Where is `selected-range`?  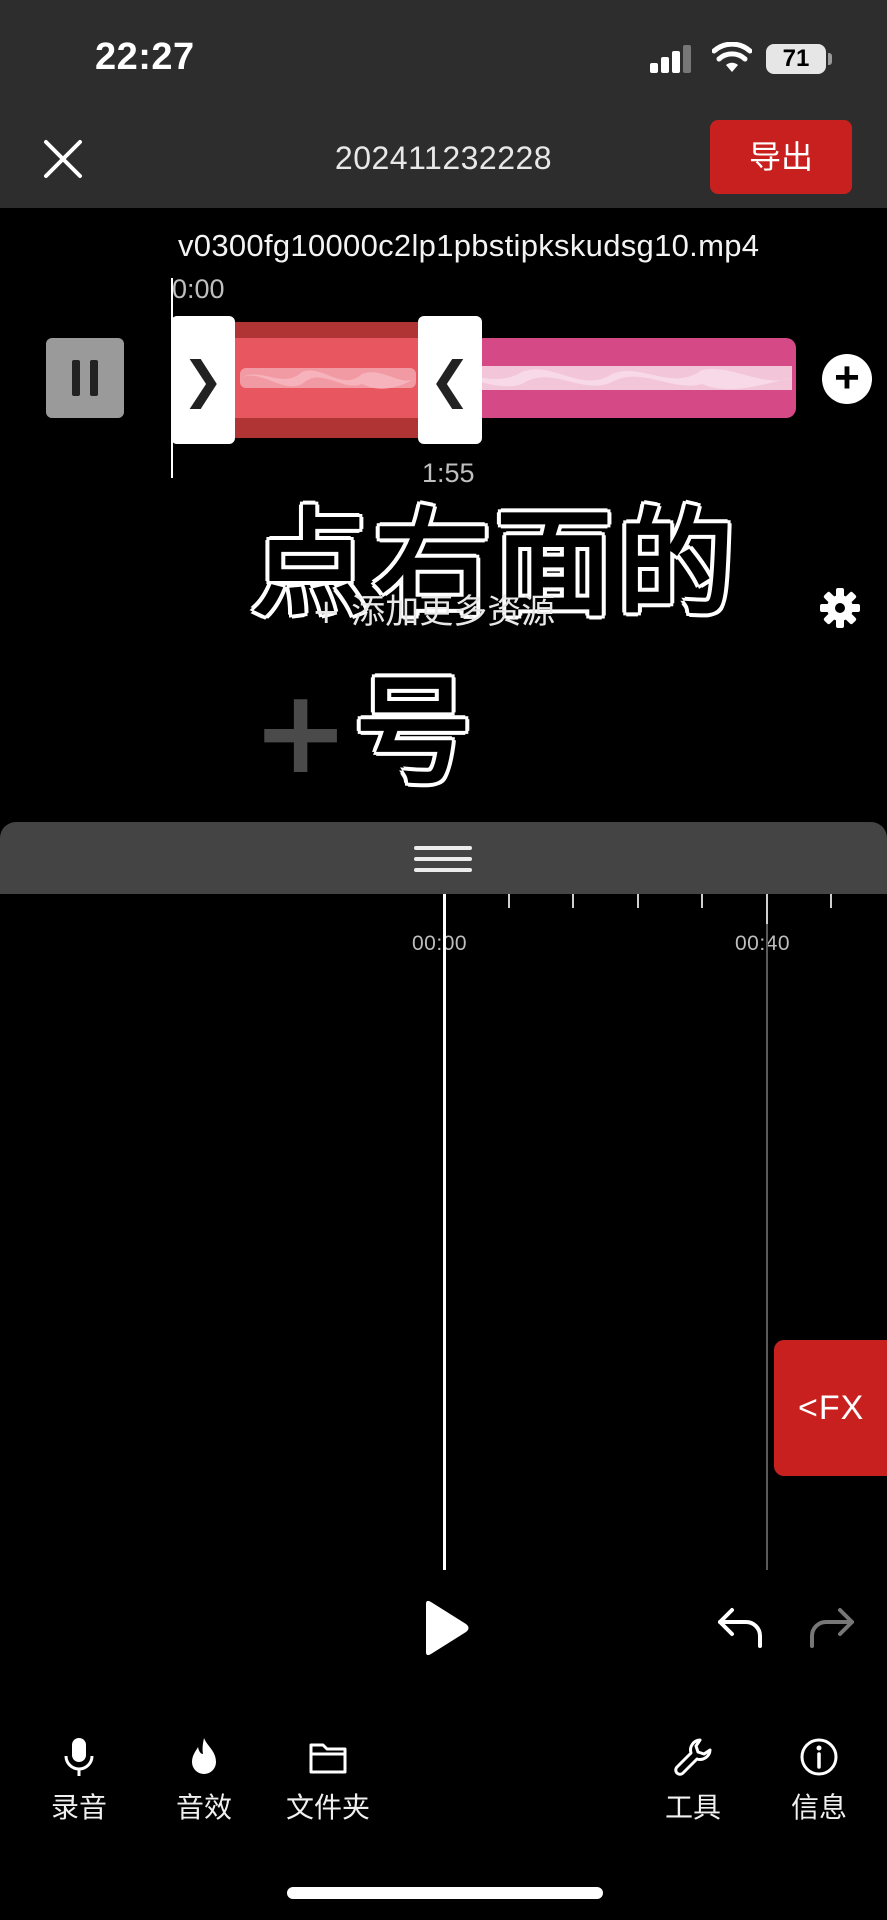 selected-range is located at coordinates (327, 378).